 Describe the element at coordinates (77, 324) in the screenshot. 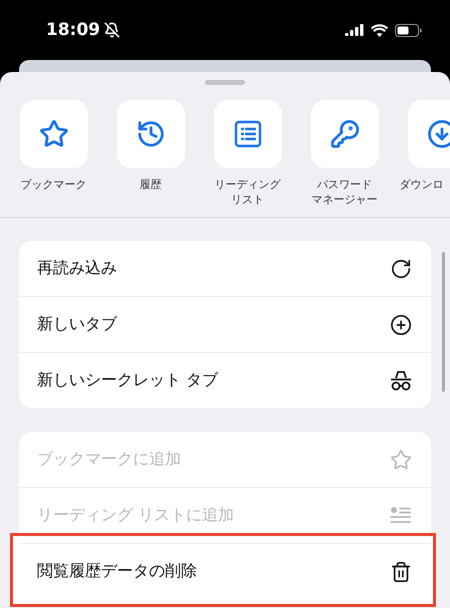

I see `menu-item-label: 新しいタブ` at that location.